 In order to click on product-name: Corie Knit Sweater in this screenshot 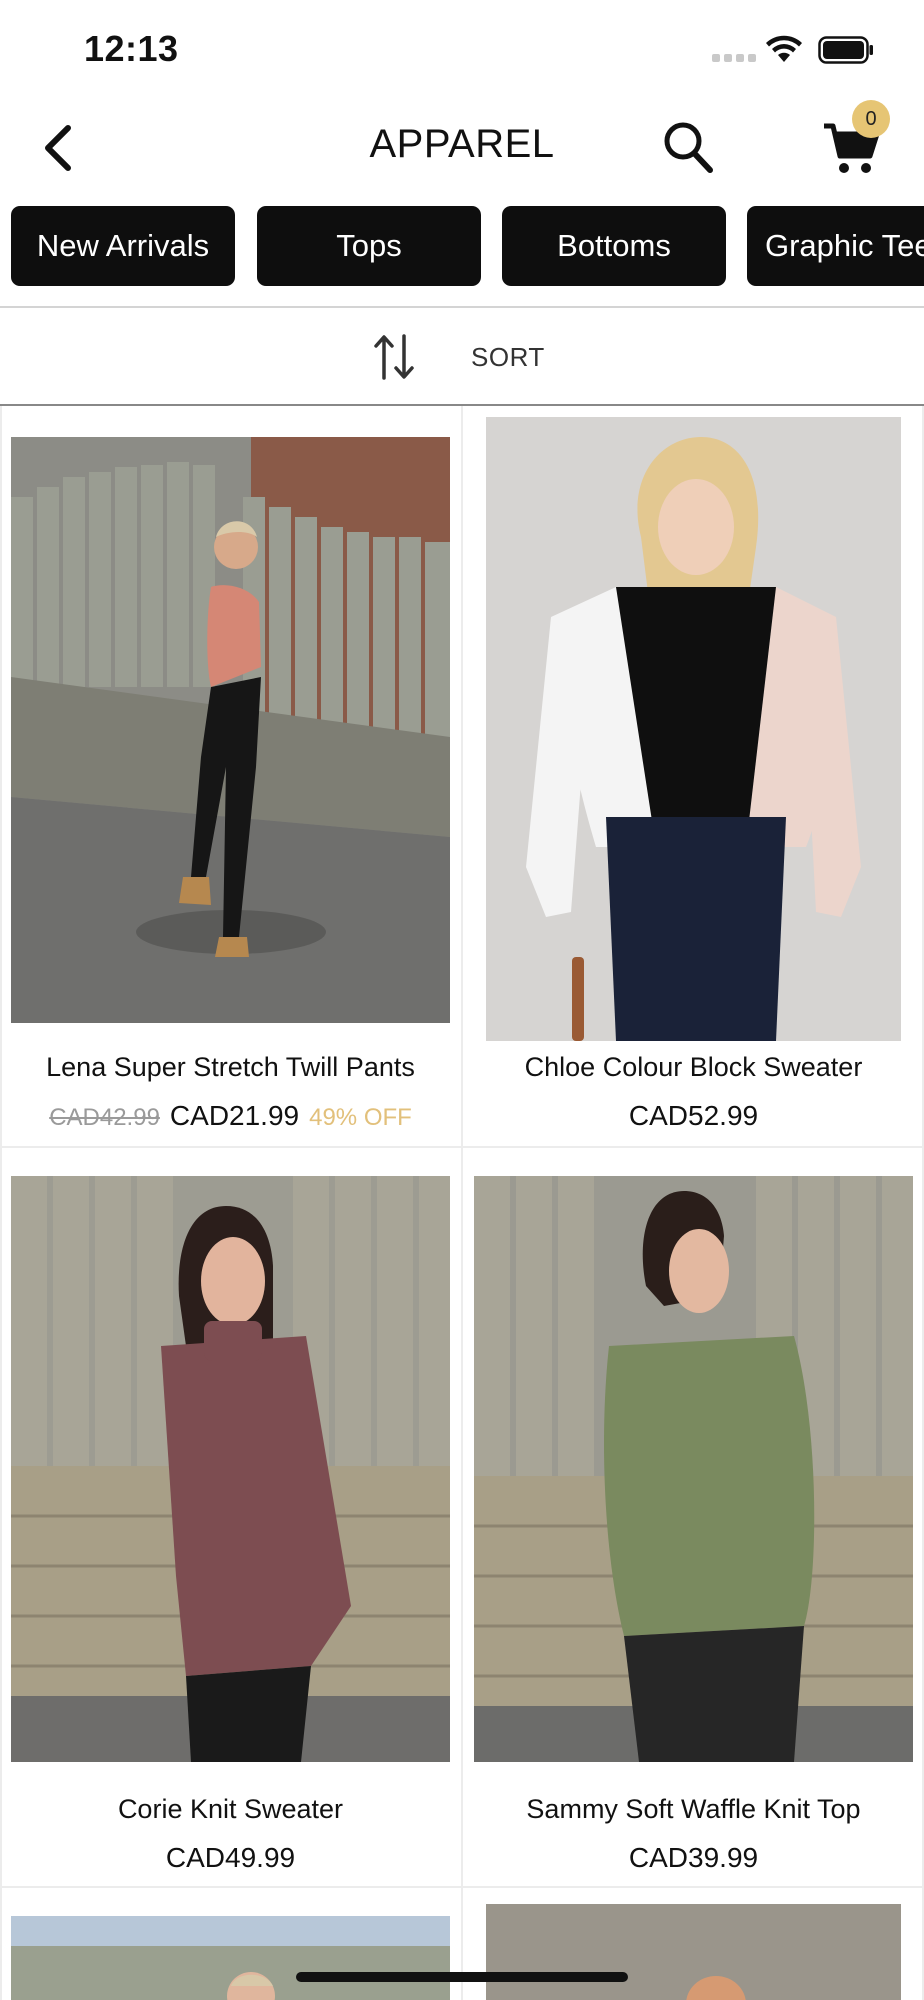, I will do `click(230, 1809)`.